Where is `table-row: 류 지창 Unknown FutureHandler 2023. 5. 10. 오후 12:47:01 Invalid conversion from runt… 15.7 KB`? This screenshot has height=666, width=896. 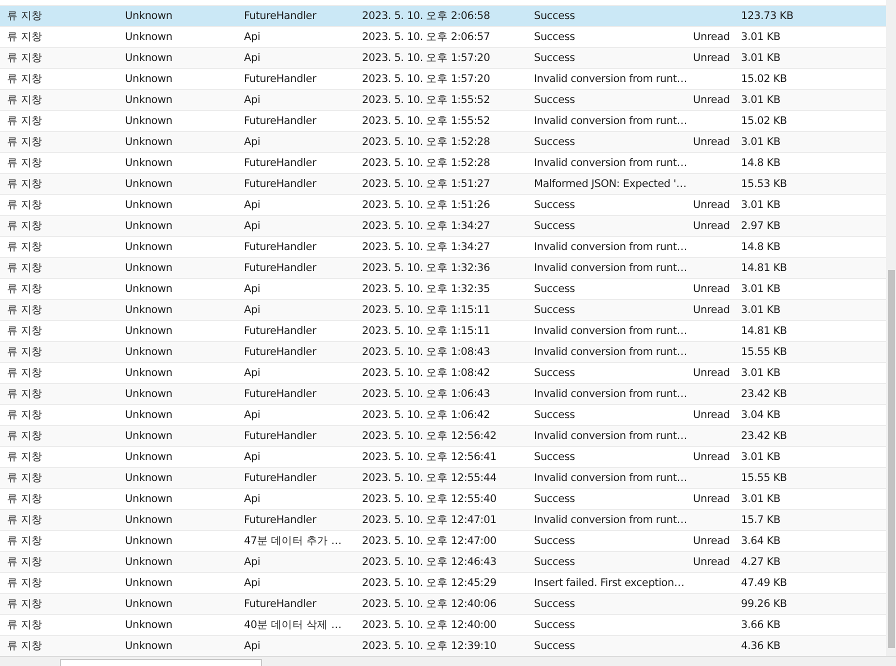
table-row: 류 지창 Unknown FutureHandler 2023. 5. 10. 오후 12:47:01 Invalid conversion from runt… 15.7 KB is located at coordinates (443, 520).